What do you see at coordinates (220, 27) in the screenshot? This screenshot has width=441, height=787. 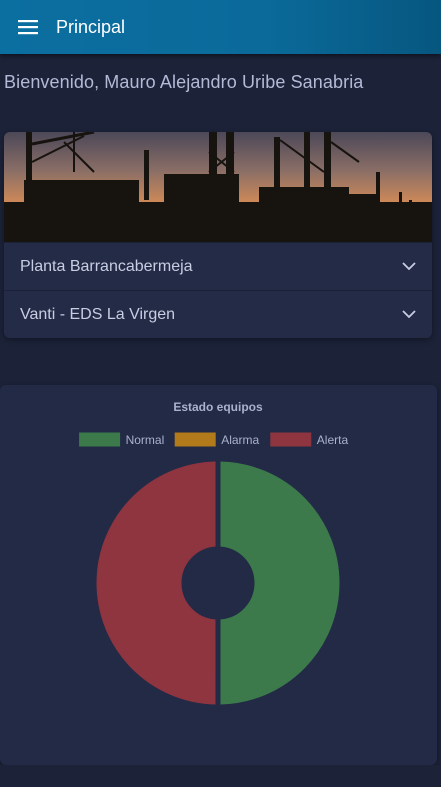 I see `app-header: Principal` at bounding box center [220, 27].